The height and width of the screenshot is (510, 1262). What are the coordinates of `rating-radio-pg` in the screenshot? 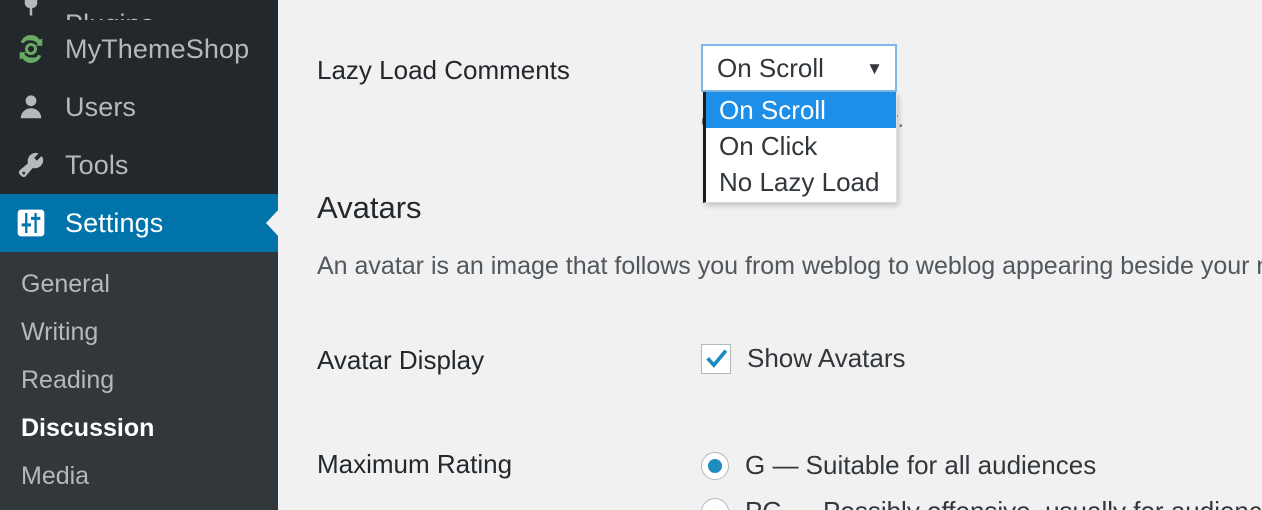 It's located at (715, 503).